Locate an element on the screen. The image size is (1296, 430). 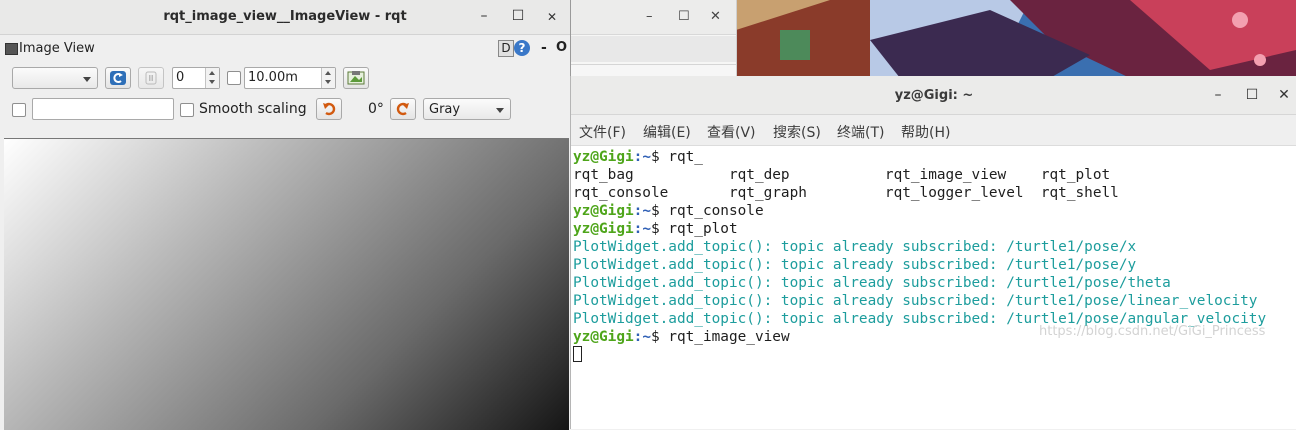
plugin-icon is located at coordinates (11, 49).